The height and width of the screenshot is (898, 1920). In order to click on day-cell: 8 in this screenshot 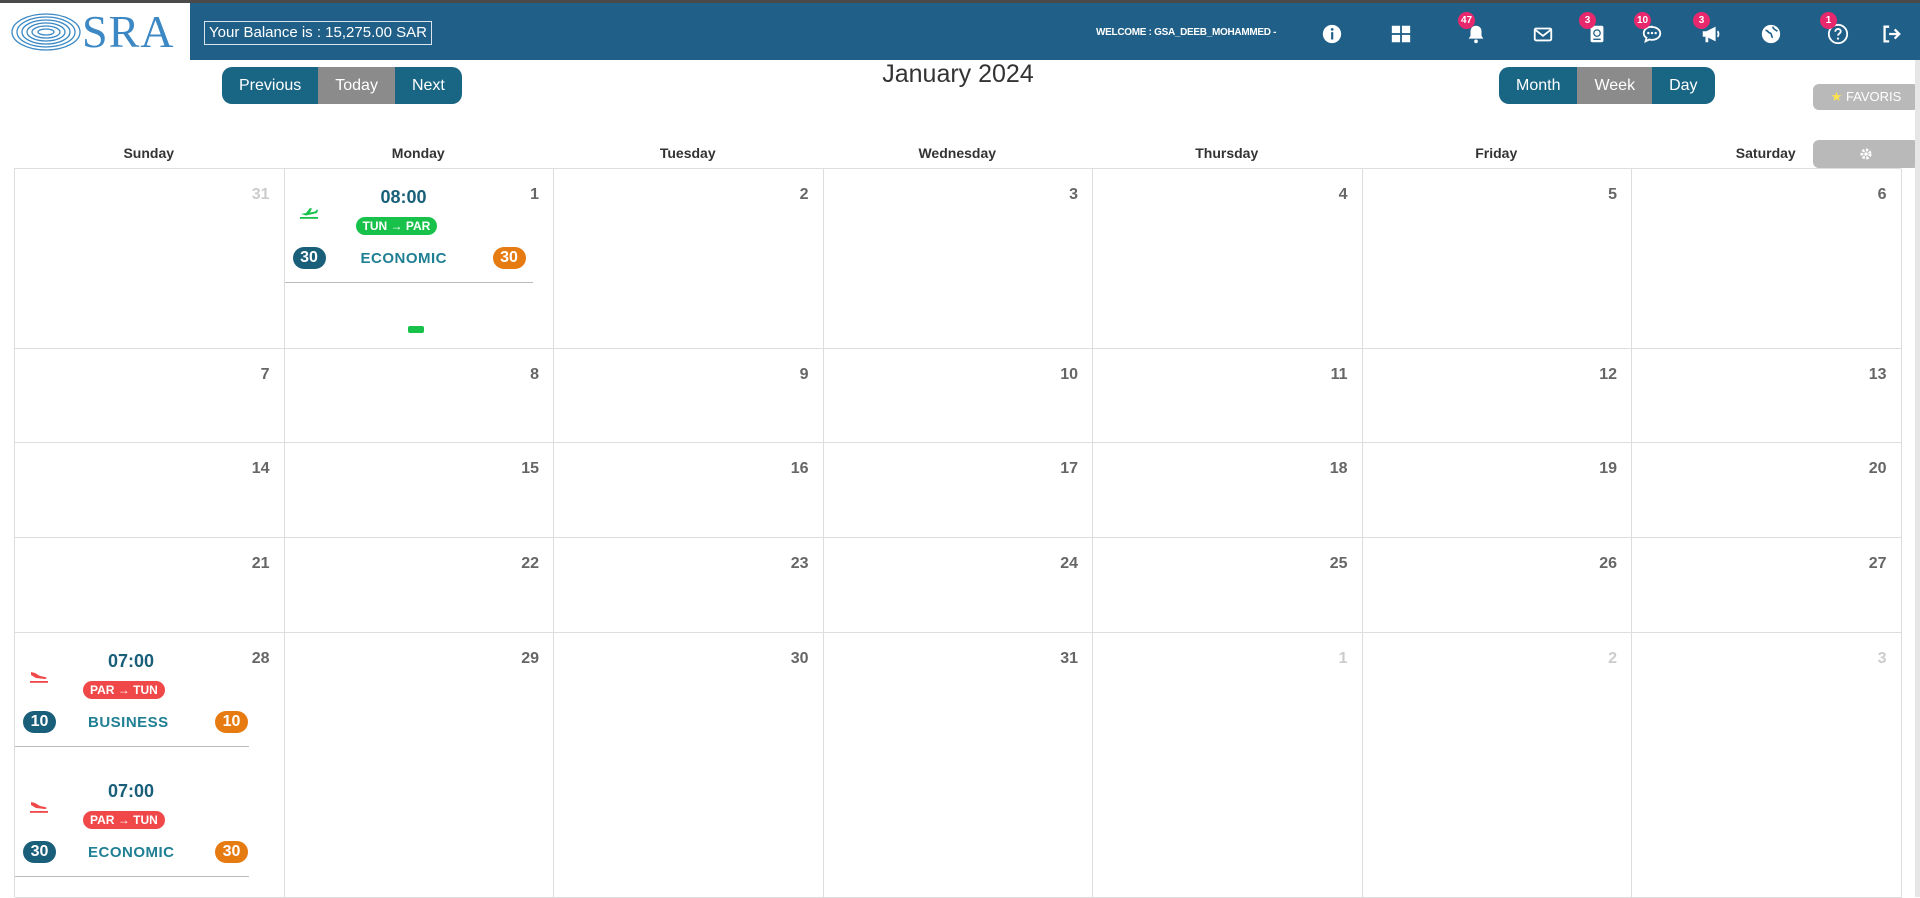, I will do `click(419, 396)`.